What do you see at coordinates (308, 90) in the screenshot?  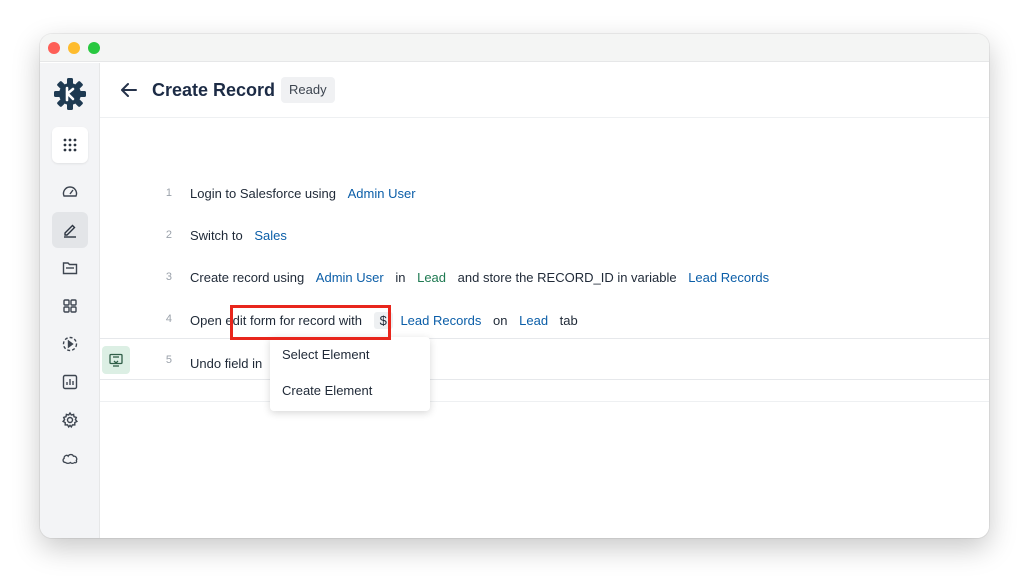 I see `status-badge: Ready` at bounding box center [308, 90].